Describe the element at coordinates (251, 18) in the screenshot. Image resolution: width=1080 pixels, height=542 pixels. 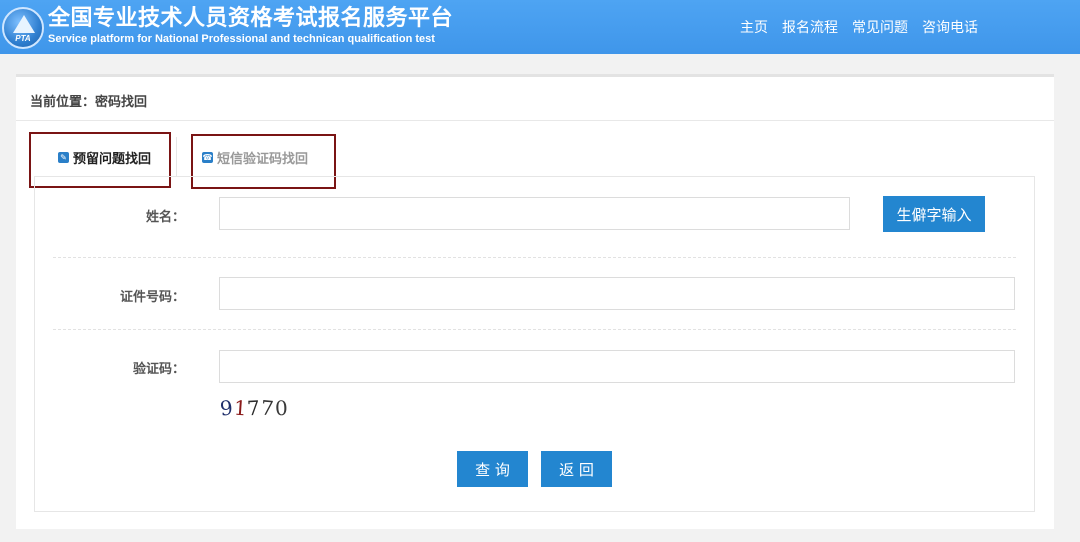
I see `site-title: 全国专业技术人员资格考试报名服务平台` at that location.